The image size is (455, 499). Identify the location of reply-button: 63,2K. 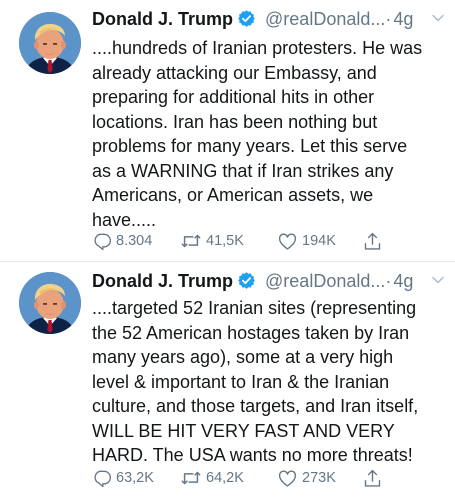
(123, 478).